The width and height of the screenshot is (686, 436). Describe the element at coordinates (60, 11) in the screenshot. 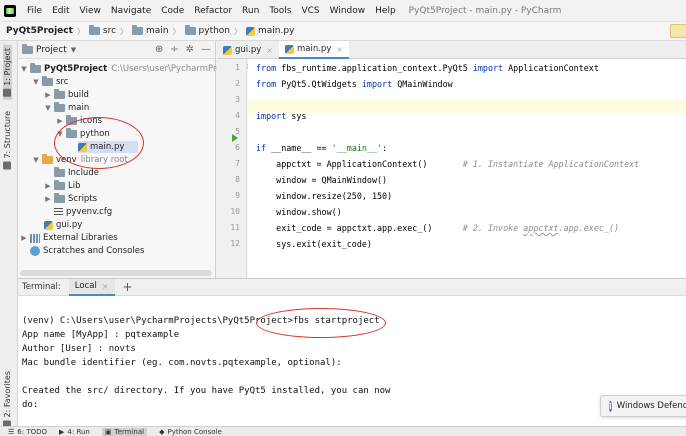

I see `menu-edit: Edit` at that location.